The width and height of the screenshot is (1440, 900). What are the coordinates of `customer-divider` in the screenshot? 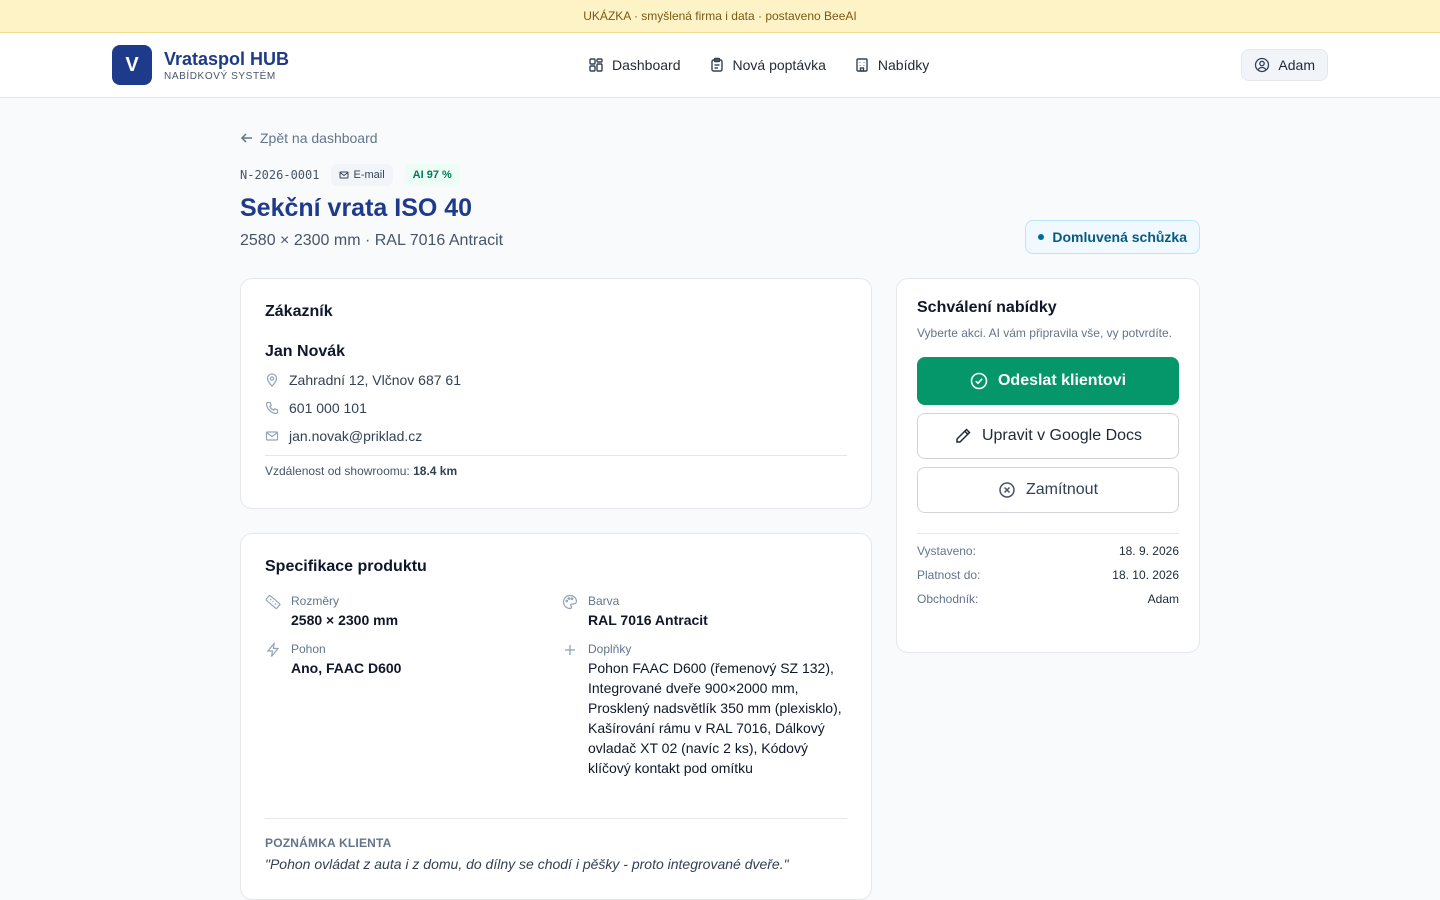 It's located at (556, 455).